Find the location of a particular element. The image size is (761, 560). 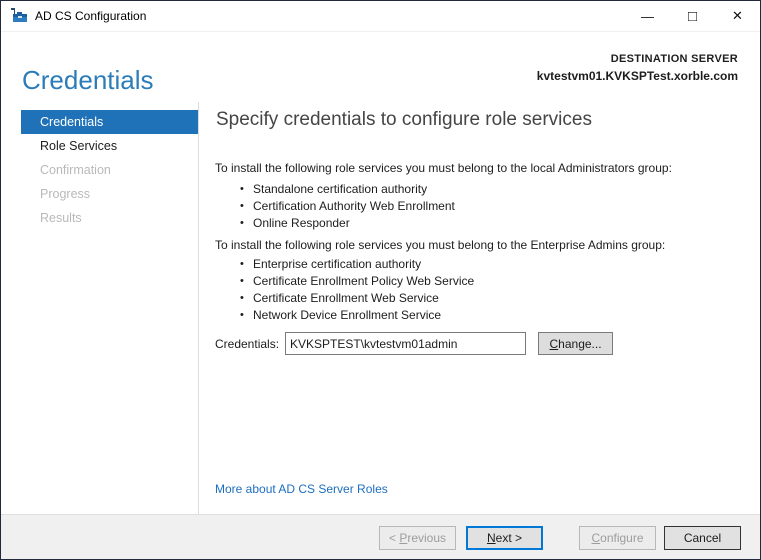

close-button: ✕ is located at coordinates (737, 16).